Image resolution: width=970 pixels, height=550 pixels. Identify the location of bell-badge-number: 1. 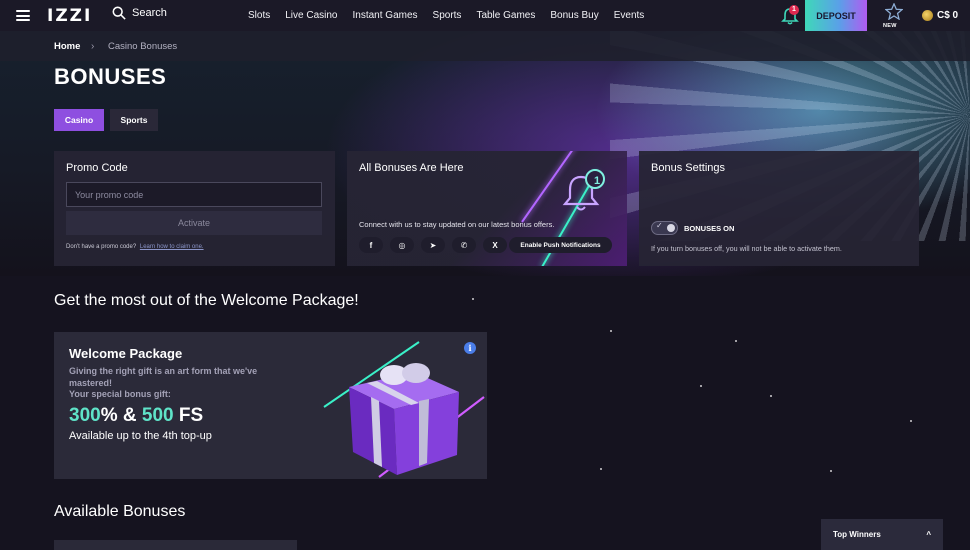
(597, 181).